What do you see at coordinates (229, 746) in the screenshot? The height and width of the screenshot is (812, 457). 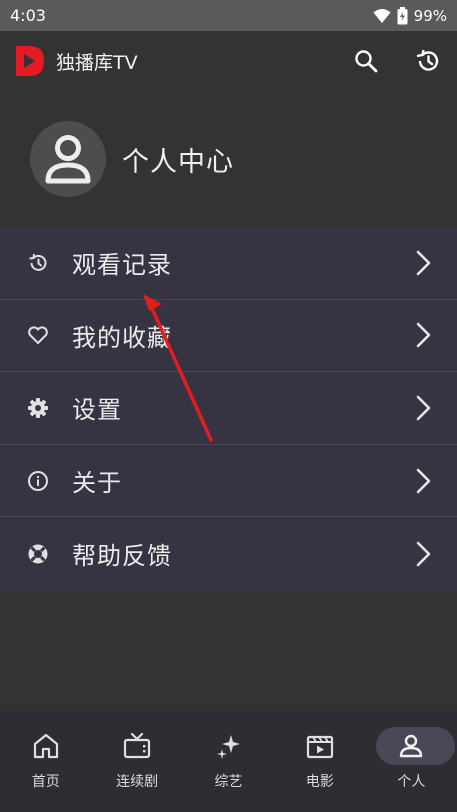 I see `sparkle-icon` at bounding box center [229, 746].